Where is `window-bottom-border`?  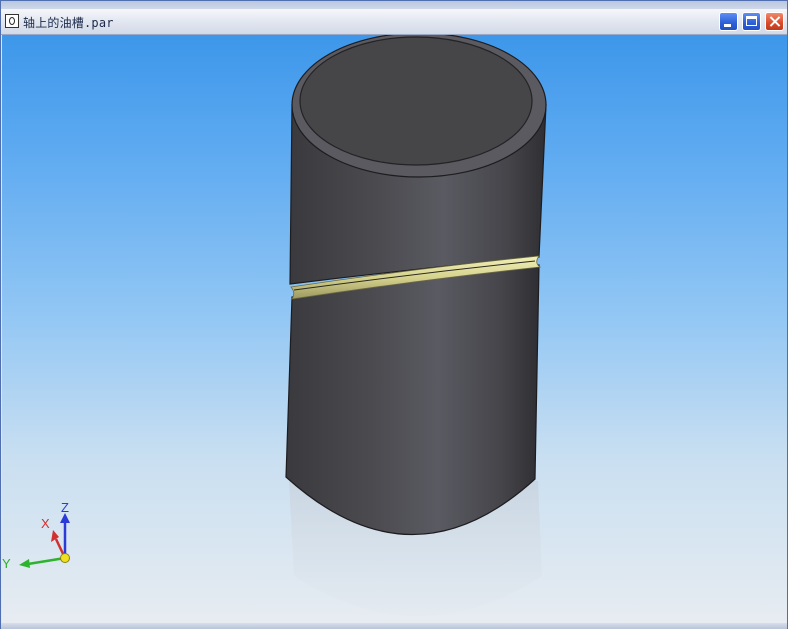
window-bottom-border is located at coordinates (394, 626).